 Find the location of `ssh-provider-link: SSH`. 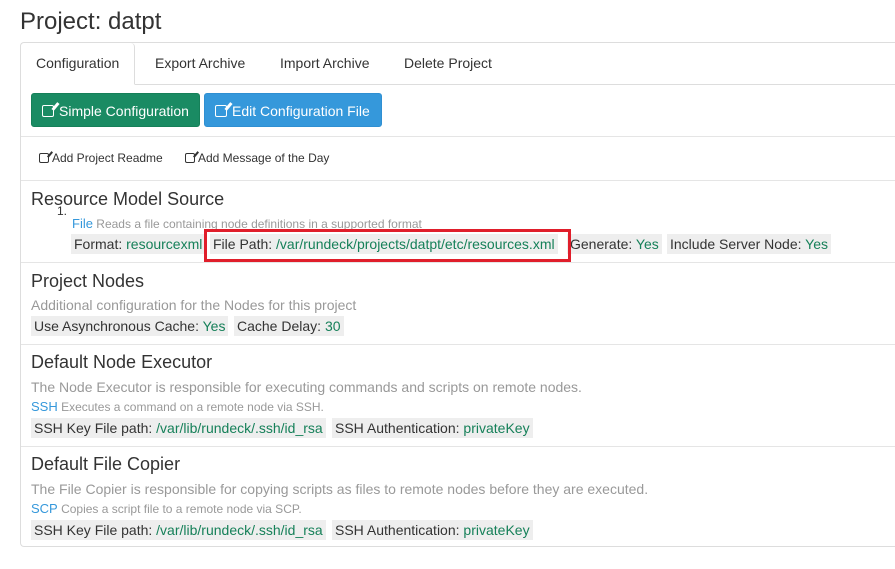

ssh-provider-link: SSH is located at coordinates (44, 406).